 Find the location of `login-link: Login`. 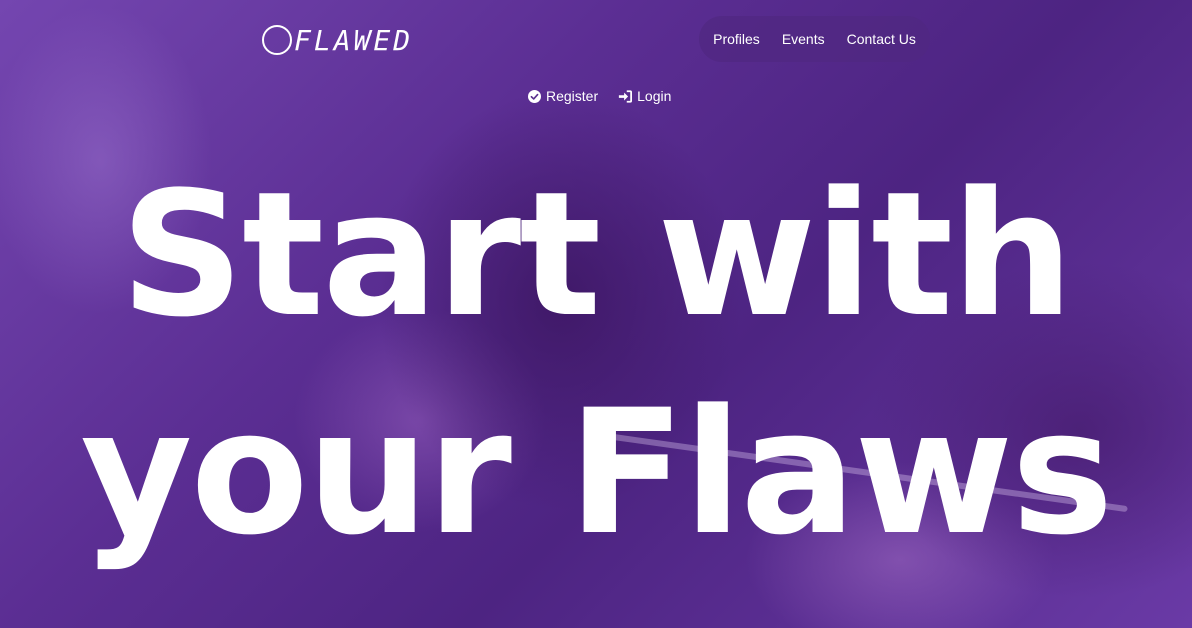

login-link: Login is located at coordinates (644, 96).